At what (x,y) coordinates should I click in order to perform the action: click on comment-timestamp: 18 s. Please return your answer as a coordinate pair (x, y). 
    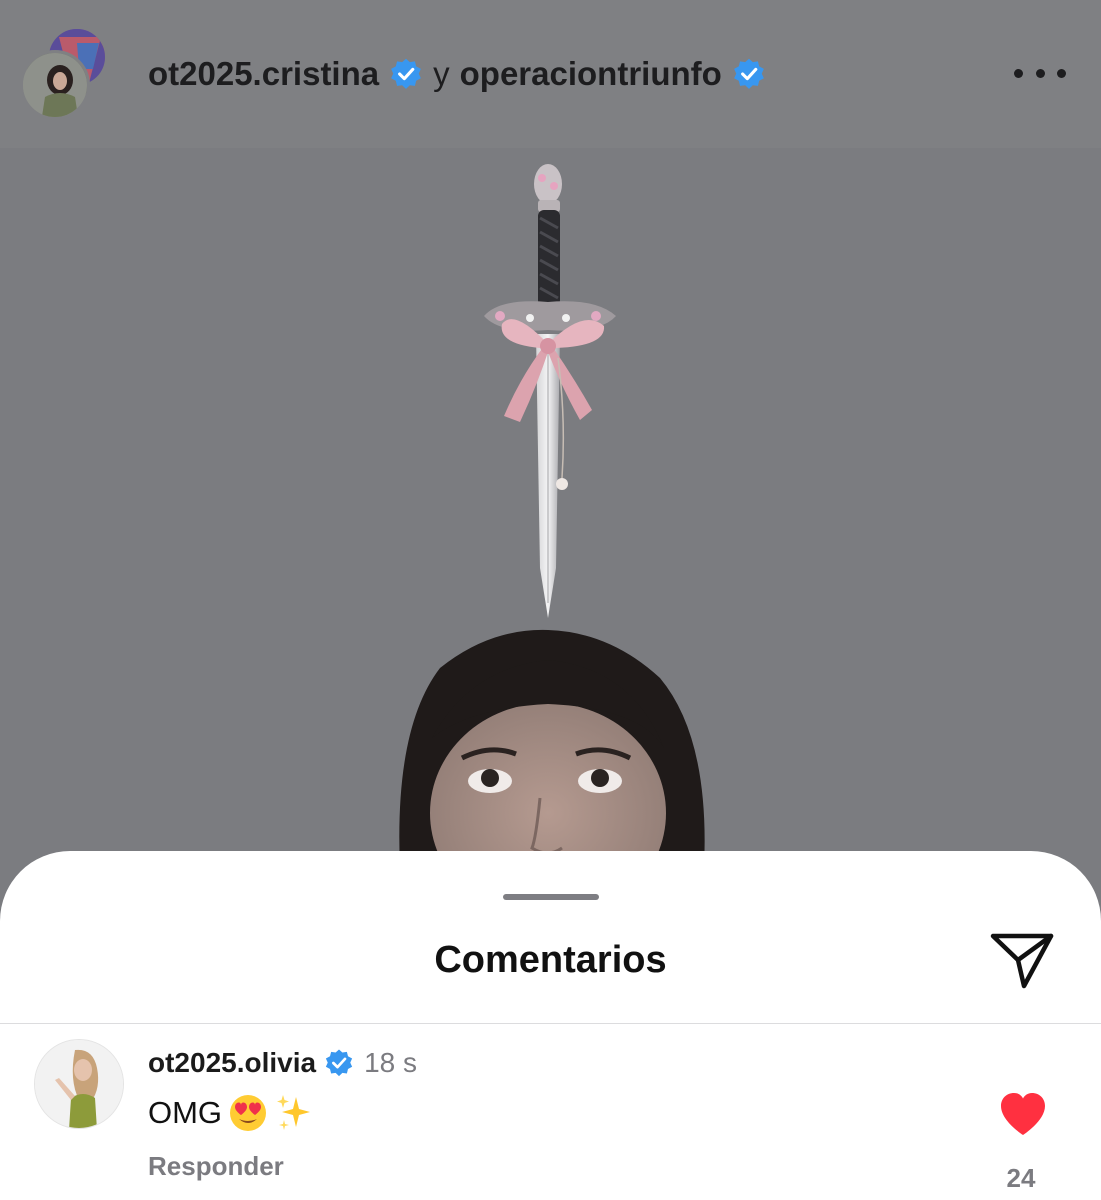
    Looking at the image, I should click on (391, 1062).